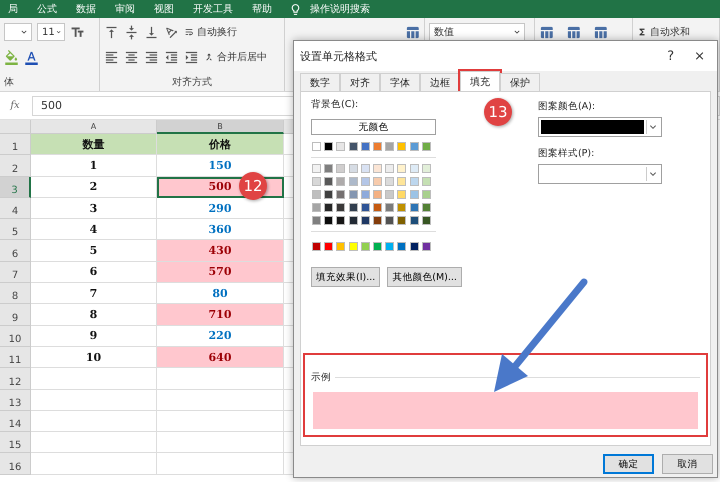  Describe the element at coordinates (15, 357) in the screenshot. I see `row-header: 11` at that location.